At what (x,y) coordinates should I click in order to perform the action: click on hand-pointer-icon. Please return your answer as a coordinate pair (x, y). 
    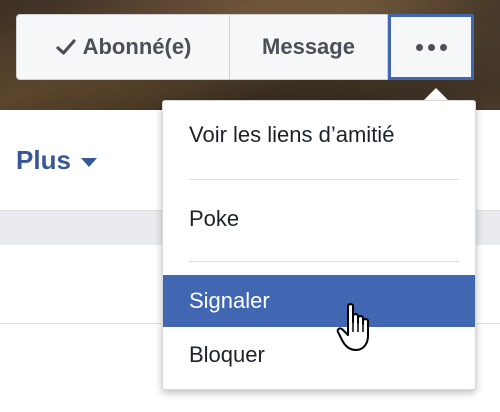
    Looking at the image, I should click on (352, 327).